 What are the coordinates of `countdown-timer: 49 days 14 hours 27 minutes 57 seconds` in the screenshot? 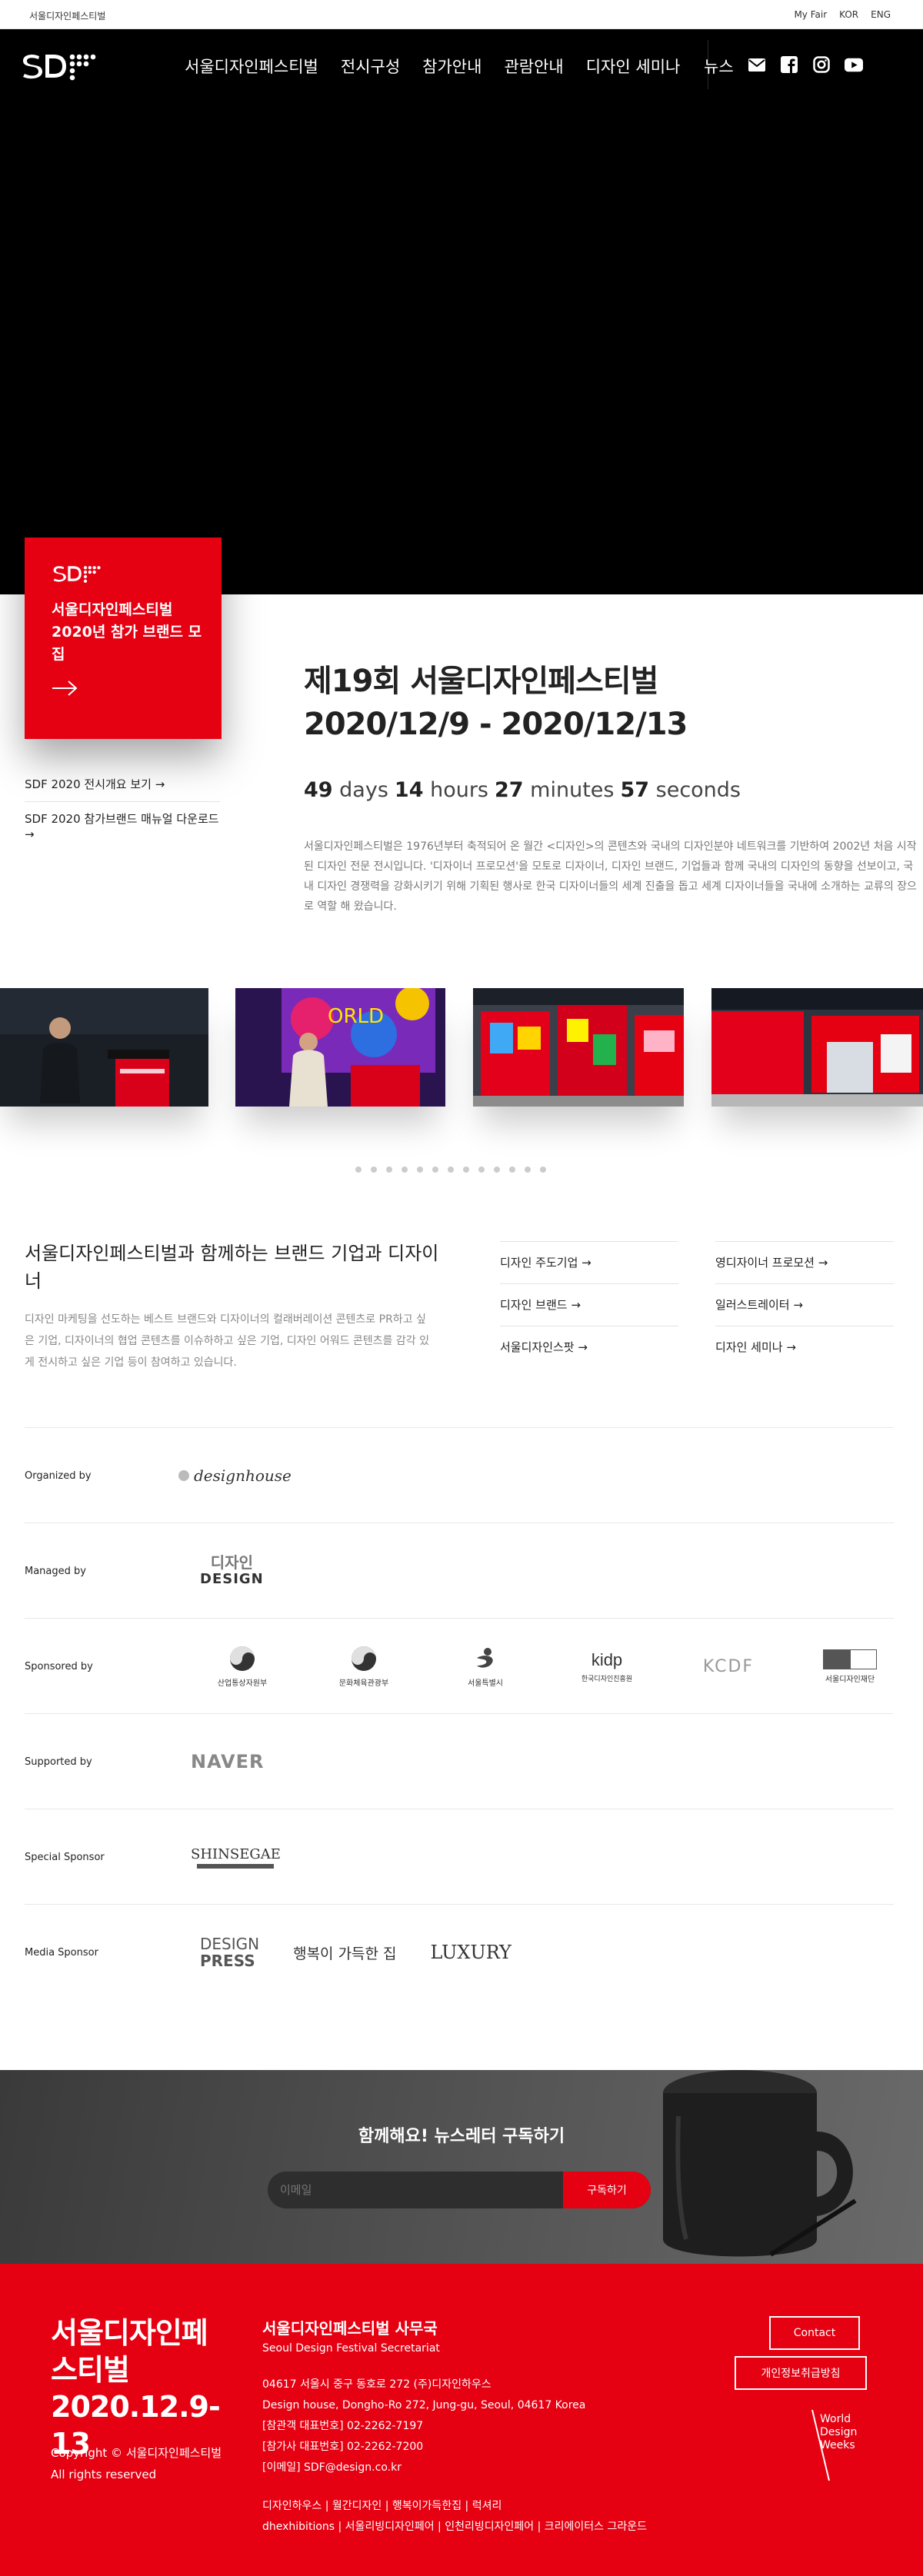 It's located at (522, 790).